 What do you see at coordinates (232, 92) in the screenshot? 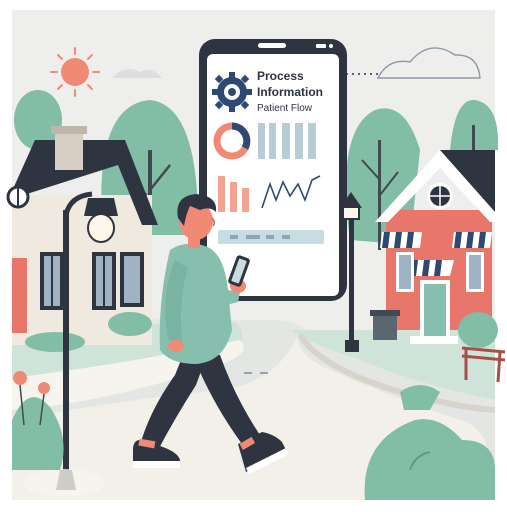
I see `gear-icon` at bounding box center [232, 92].